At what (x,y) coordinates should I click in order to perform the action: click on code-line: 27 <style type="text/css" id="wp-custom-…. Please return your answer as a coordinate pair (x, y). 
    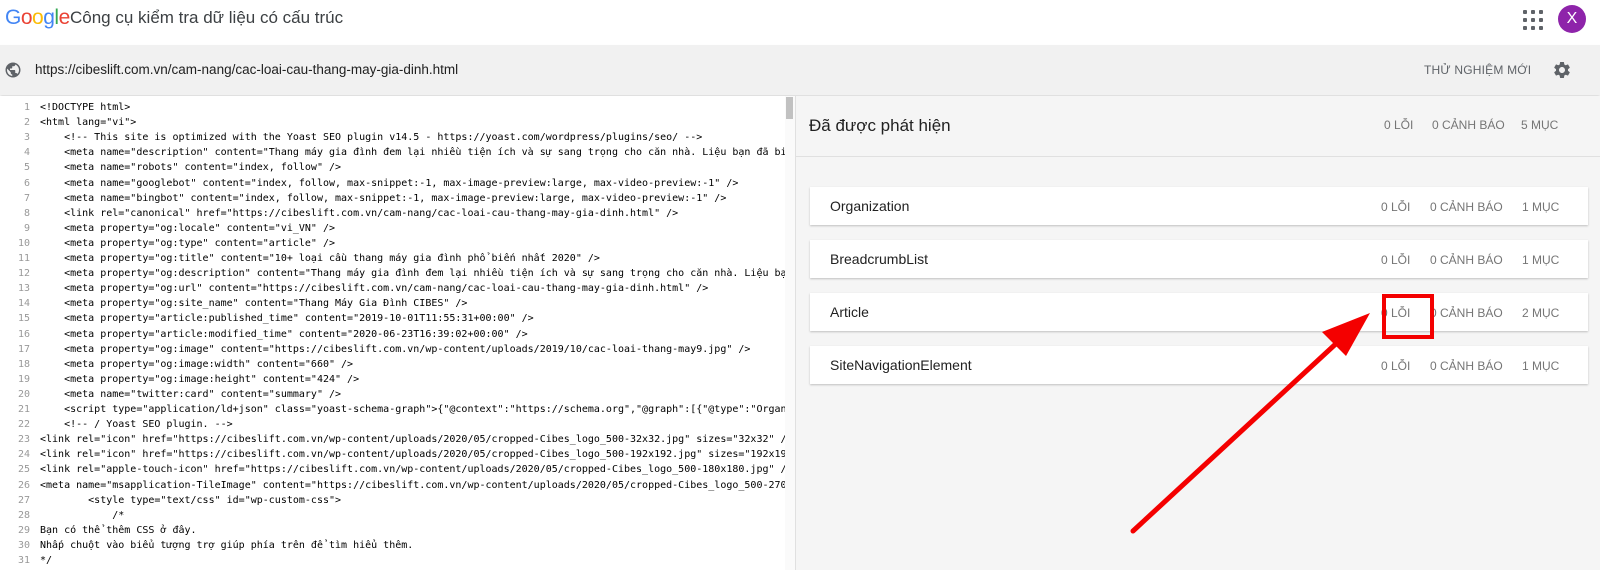
    Looking at the image, I should click on (397, 500).